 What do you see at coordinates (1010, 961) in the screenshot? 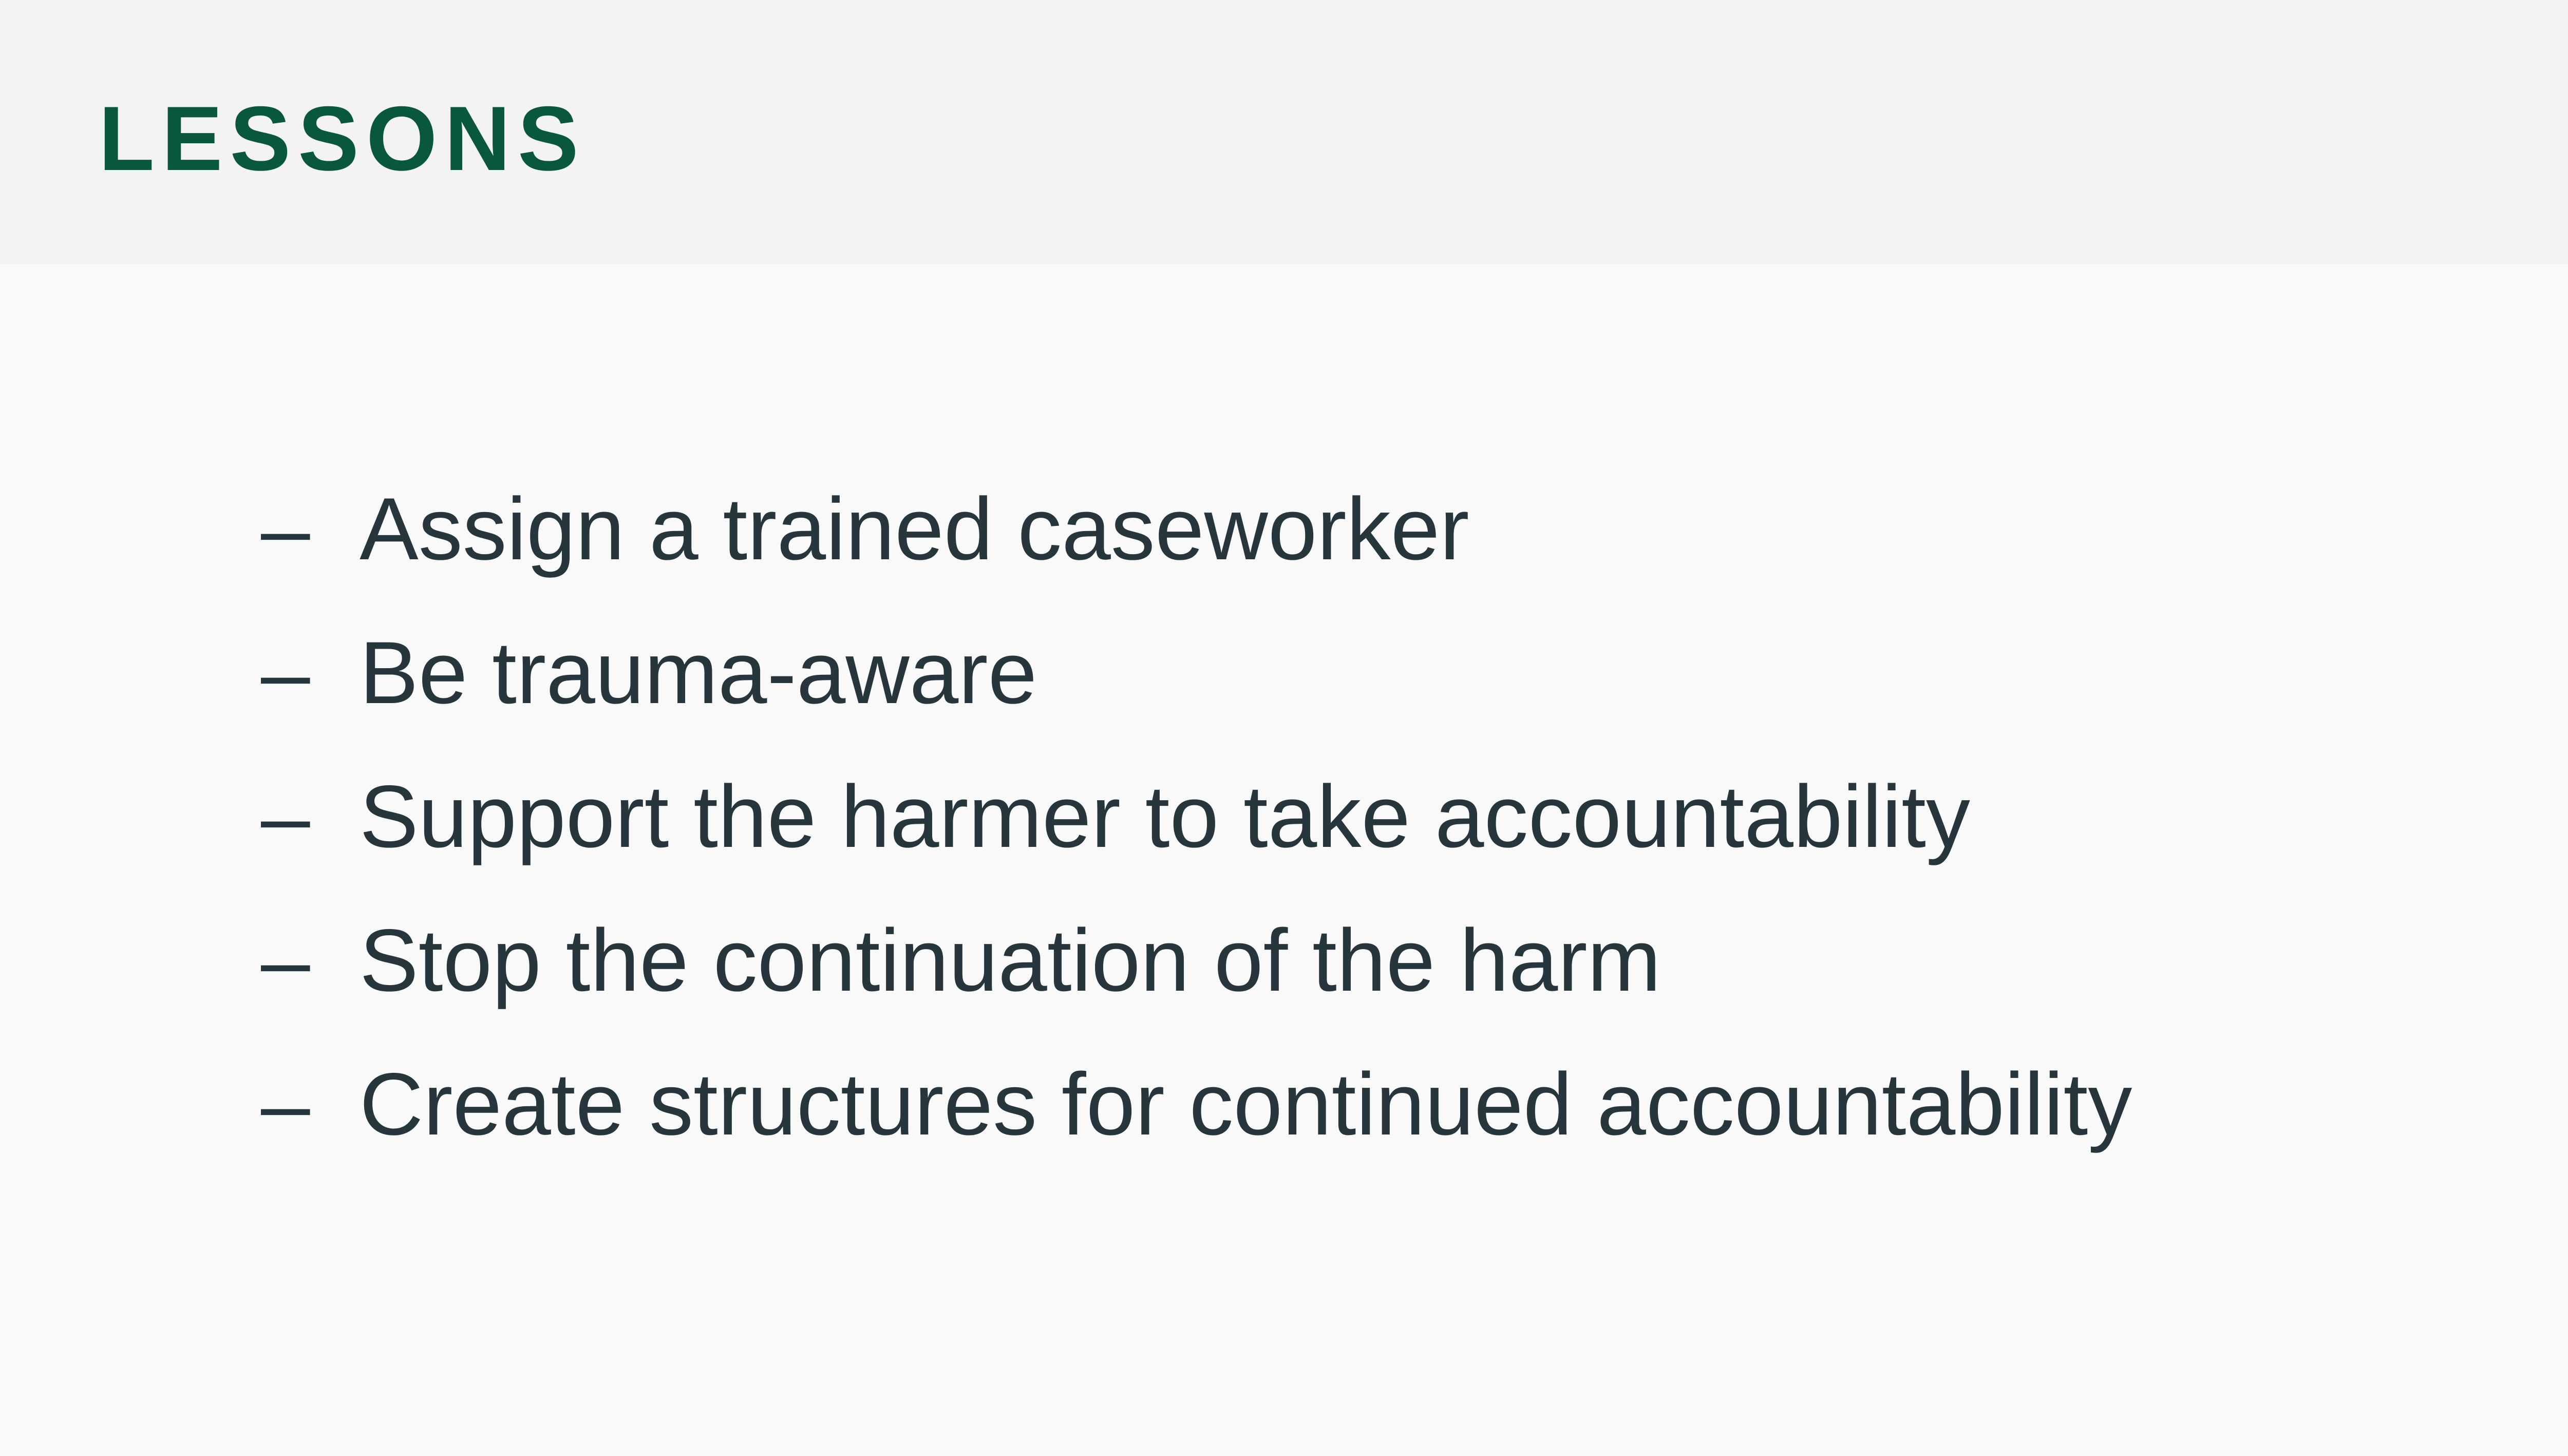
I see `list-item-text: Stop the continuation of the harm` at bounding box center [1010, 961].